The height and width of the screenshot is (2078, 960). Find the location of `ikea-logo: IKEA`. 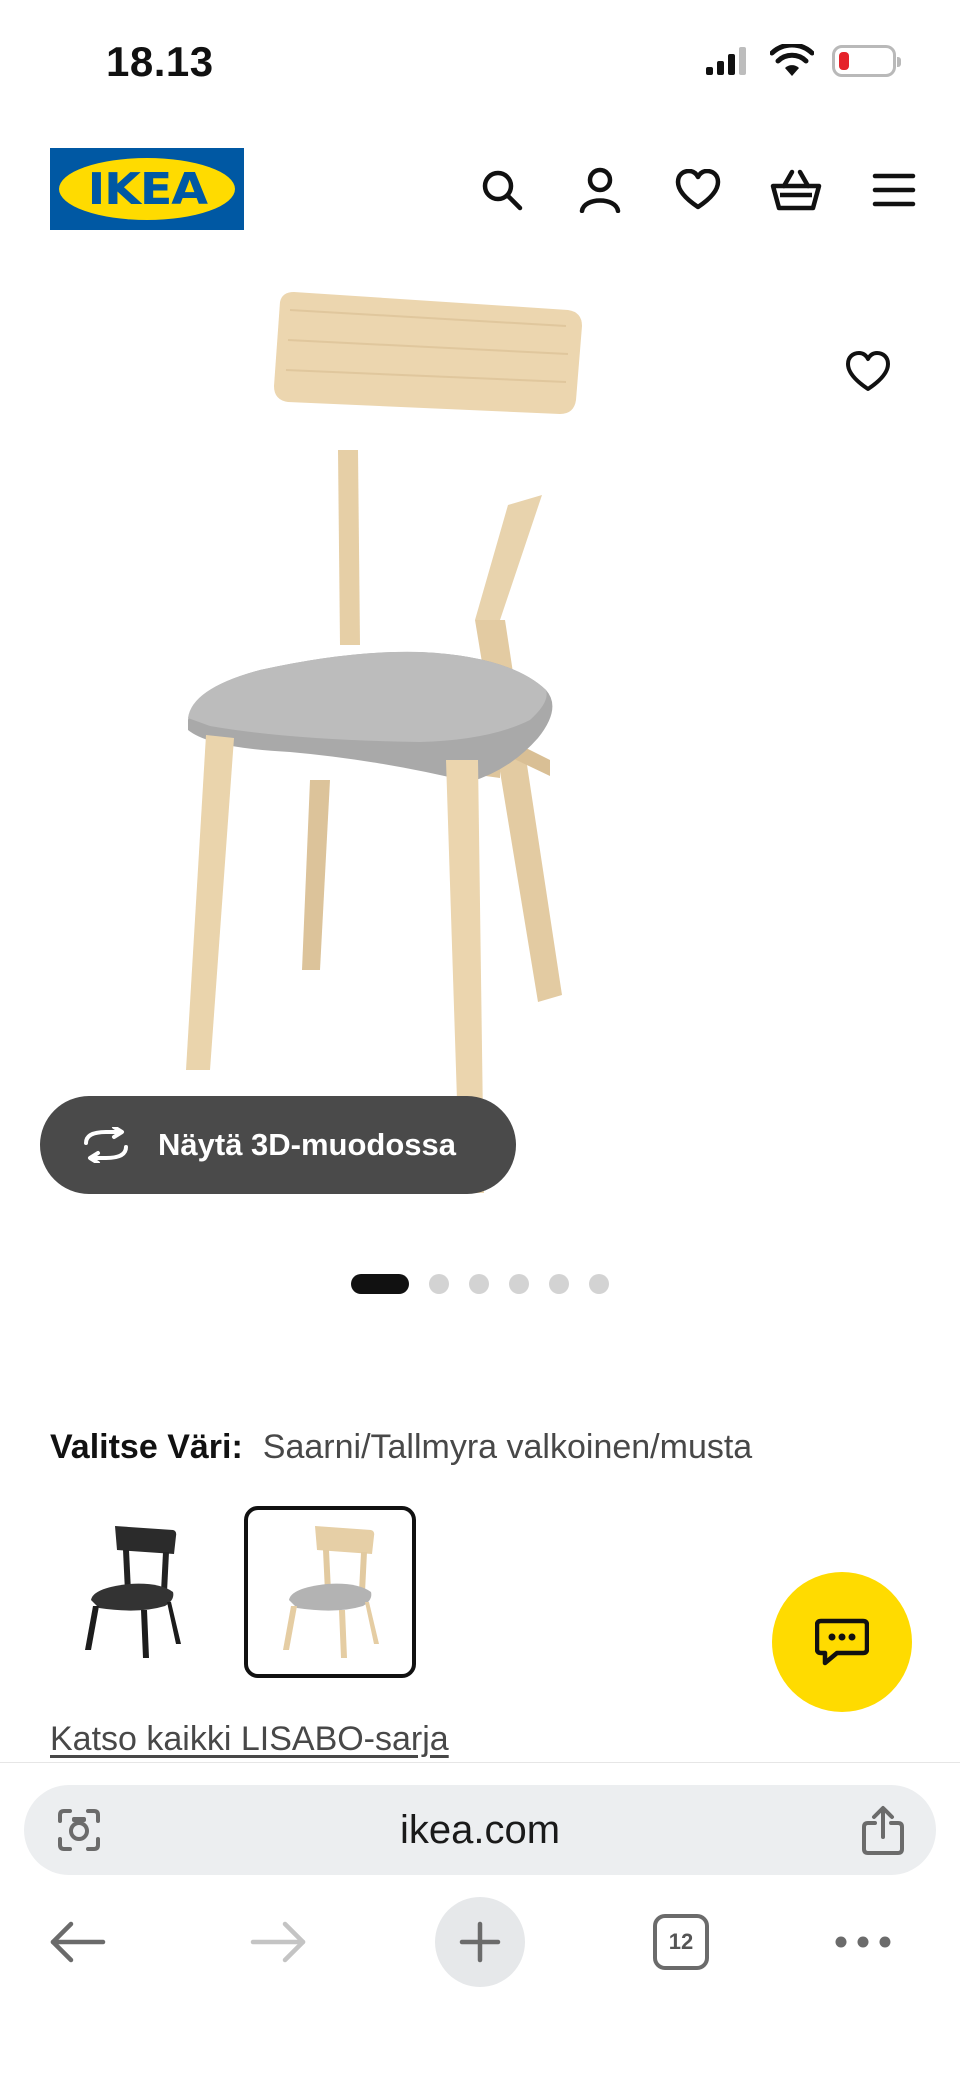

ikea-logo: IKEA is located at coordinates (147, 189).